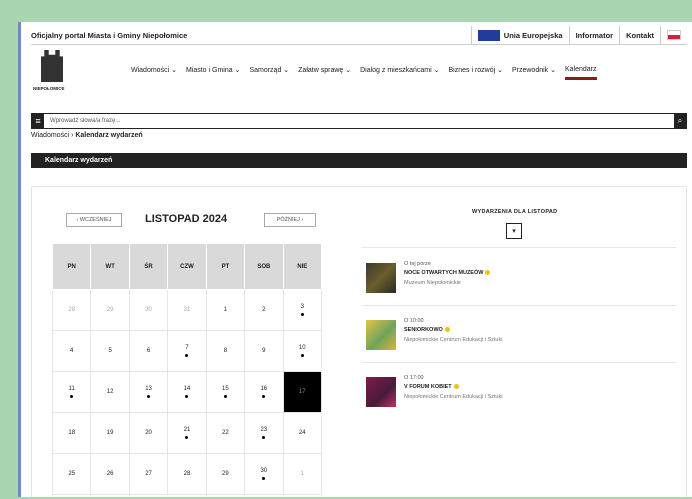 The image size is (692, 499). What do you see at coordinates (302, 392) in the screenshot?
I see `calendar-day: 17` at bounding box center [302, 392].